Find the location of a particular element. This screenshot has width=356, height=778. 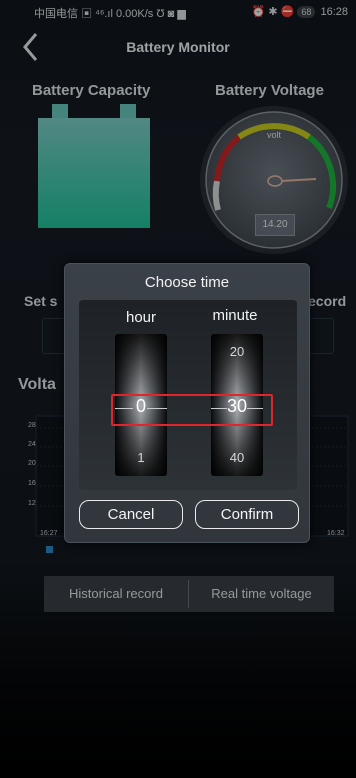

hour-label: hour is located at coordinates (141, 317).